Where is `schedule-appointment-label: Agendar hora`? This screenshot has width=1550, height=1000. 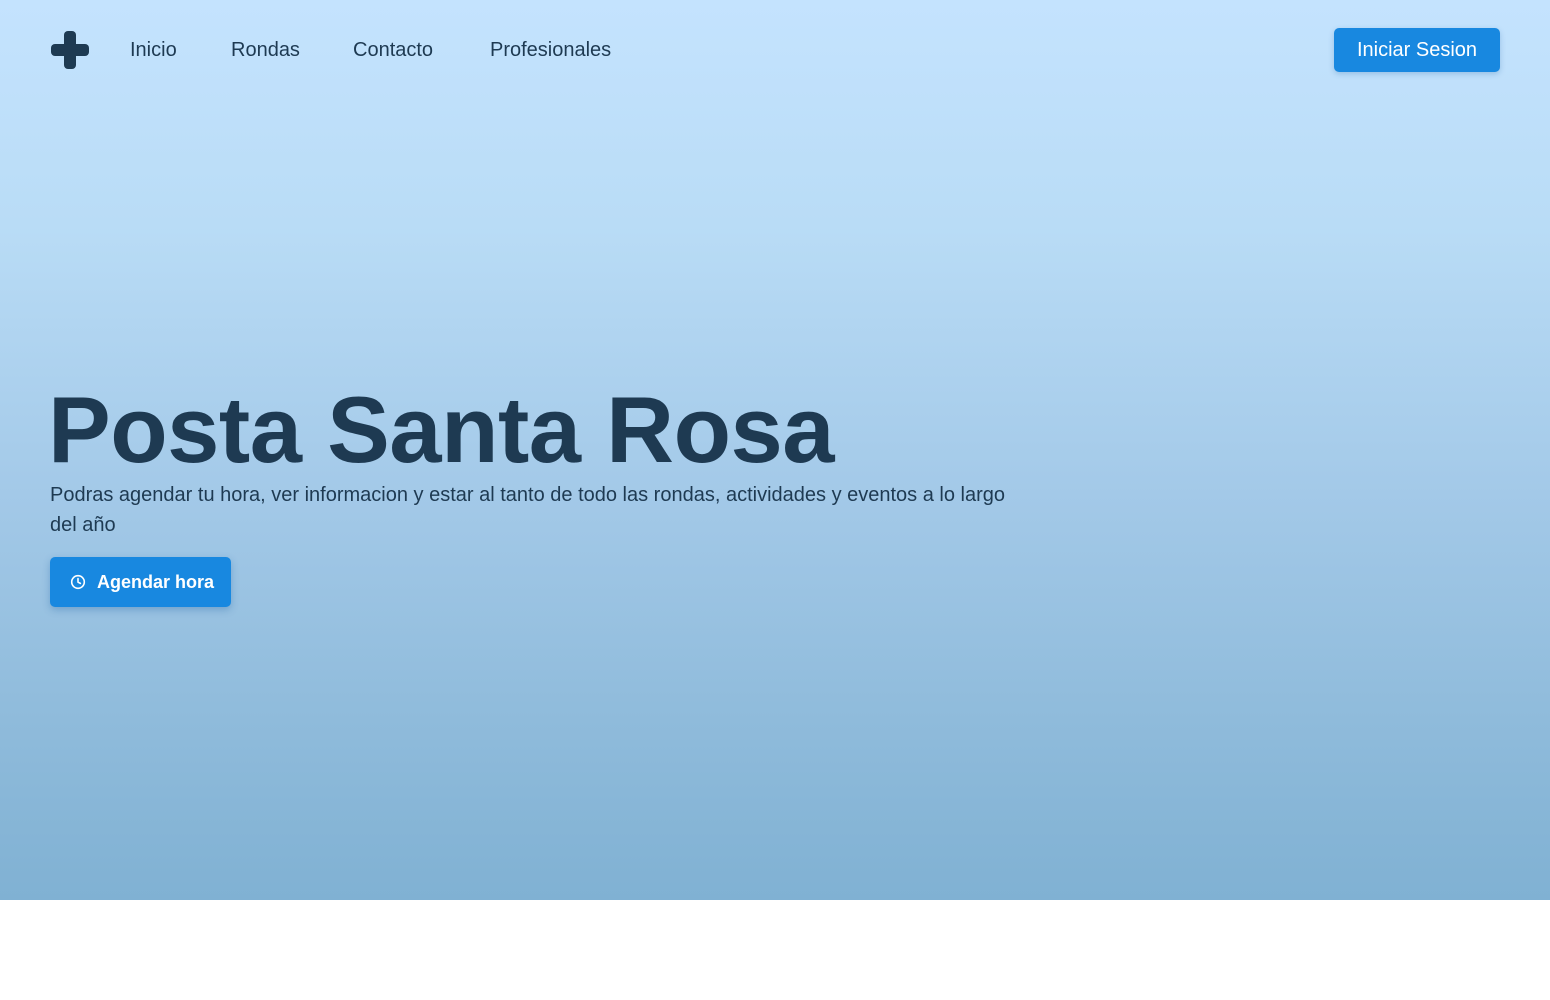 schedule-appointment-label: Agendar hora is located at coordinates (156, 582).